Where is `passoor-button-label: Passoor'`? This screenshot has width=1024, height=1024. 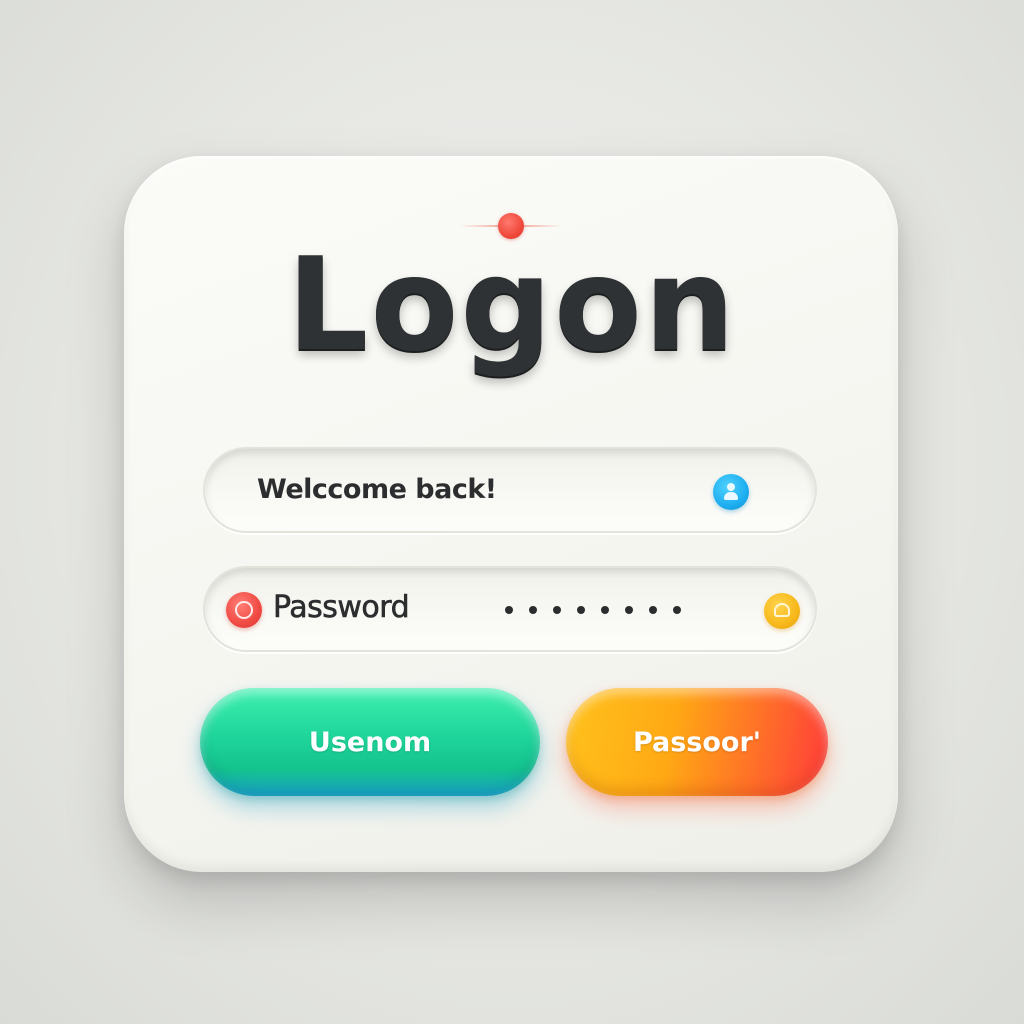
passoor-button-label: Passoor' is located at coordinates (697, 742).